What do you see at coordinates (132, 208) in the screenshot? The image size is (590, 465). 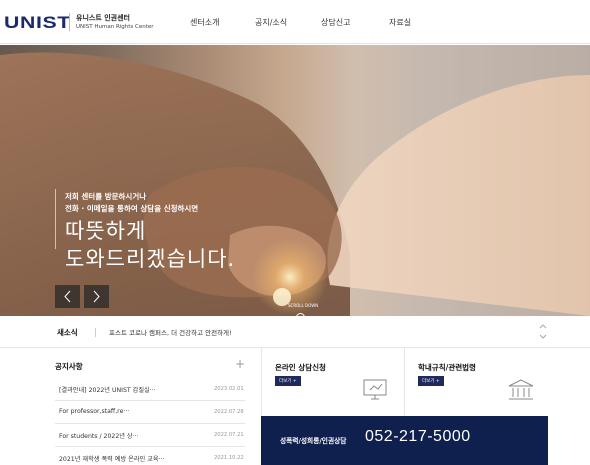 I see `hero-subtitle-line2: 전화 · 이메일을 통하여 상담을 신청하시면` at bounding box center [132, 208].